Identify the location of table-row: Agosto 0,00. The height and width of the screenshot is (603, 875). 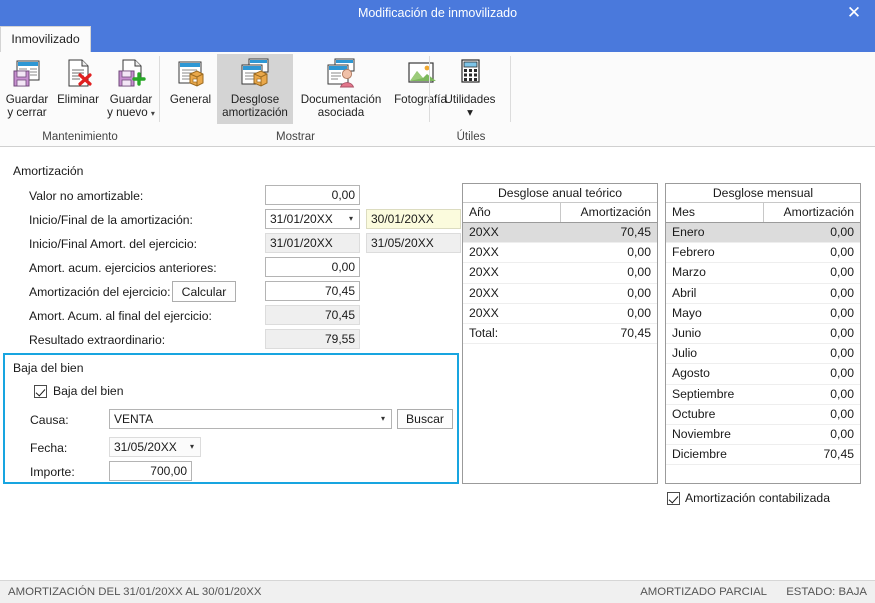
(763, 374).